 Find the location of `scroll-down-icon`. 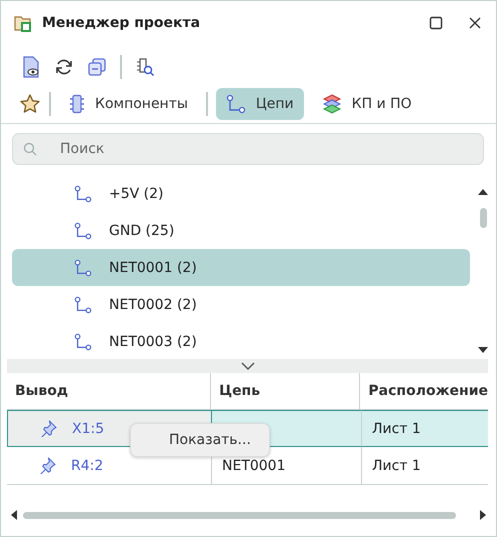

scroll-down-icon is located at coordinates (483, 350).